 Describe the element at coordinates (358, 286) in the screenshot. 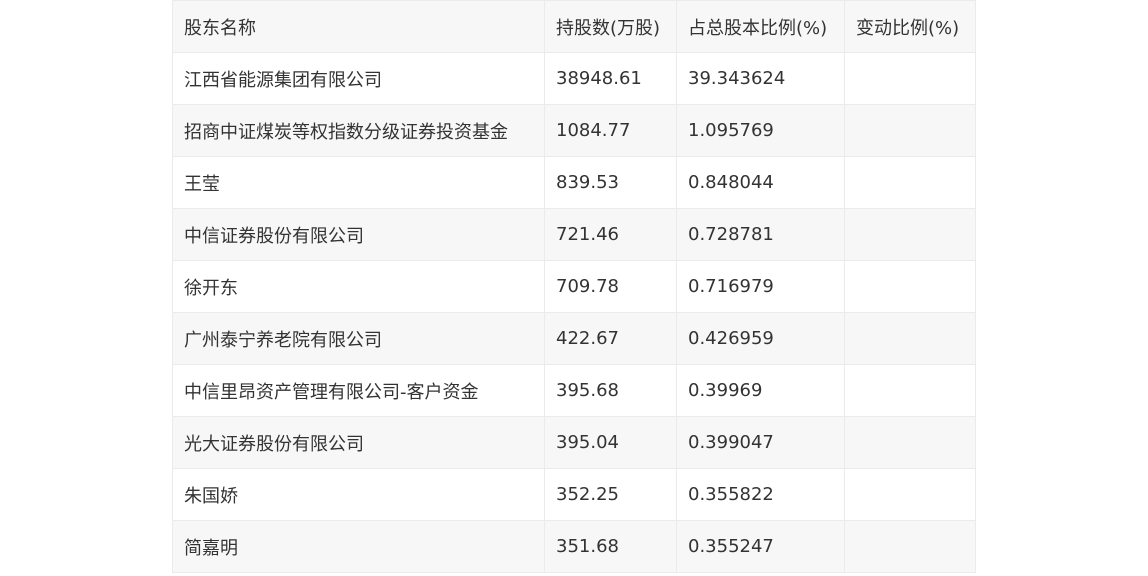

I see `cell-shareholder-name: 徐开东` at that location.